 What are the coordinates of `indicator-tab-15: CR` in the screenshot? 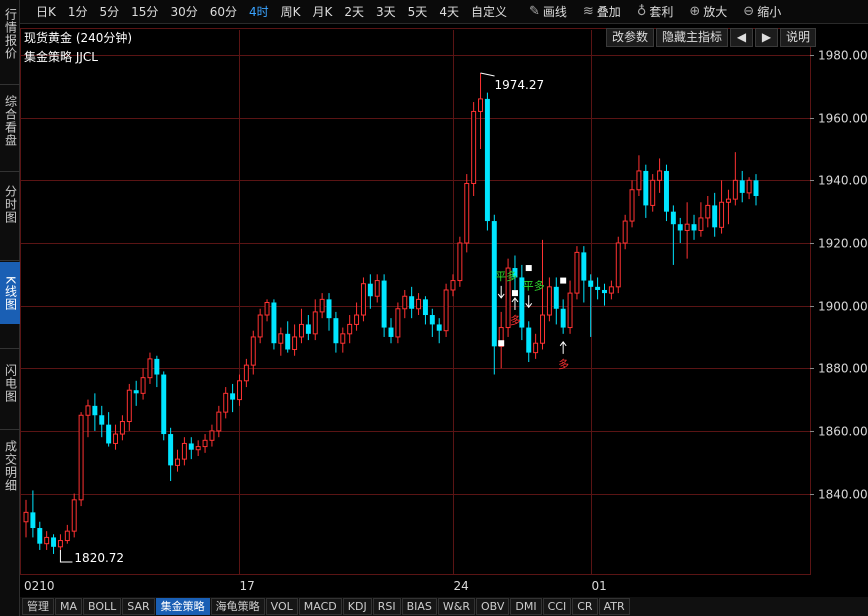 It's located at (585, 606).